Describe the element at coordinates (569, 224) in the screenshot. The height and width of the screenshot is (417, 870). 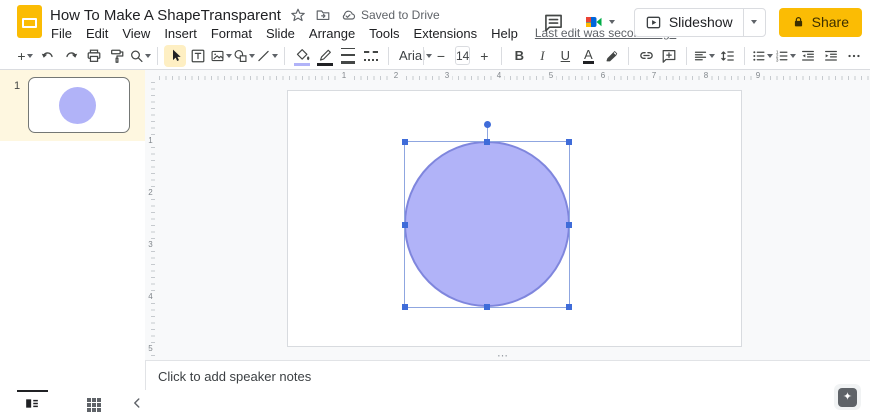
I see `resize-handle-middle-right` at that location.